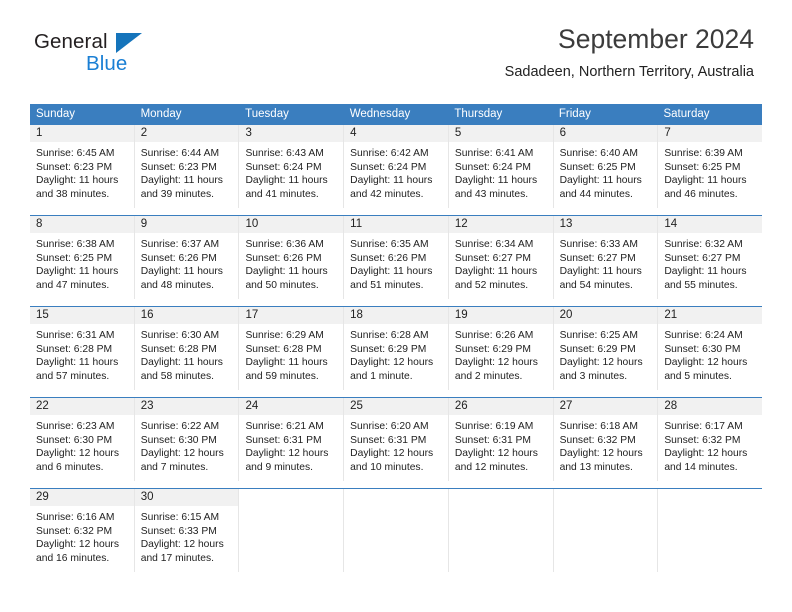 This screenshot has height=612, width=792. I want to click on sunset-text: Sunset: 6:28 PM, so click(283, 349).